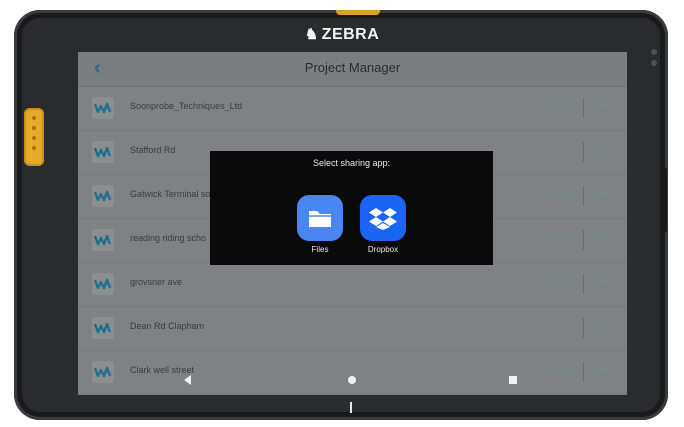 The image size is (684, 427). I want to click on share-dialog: Select sharing app: Files Dropbox, so click(351, 208).